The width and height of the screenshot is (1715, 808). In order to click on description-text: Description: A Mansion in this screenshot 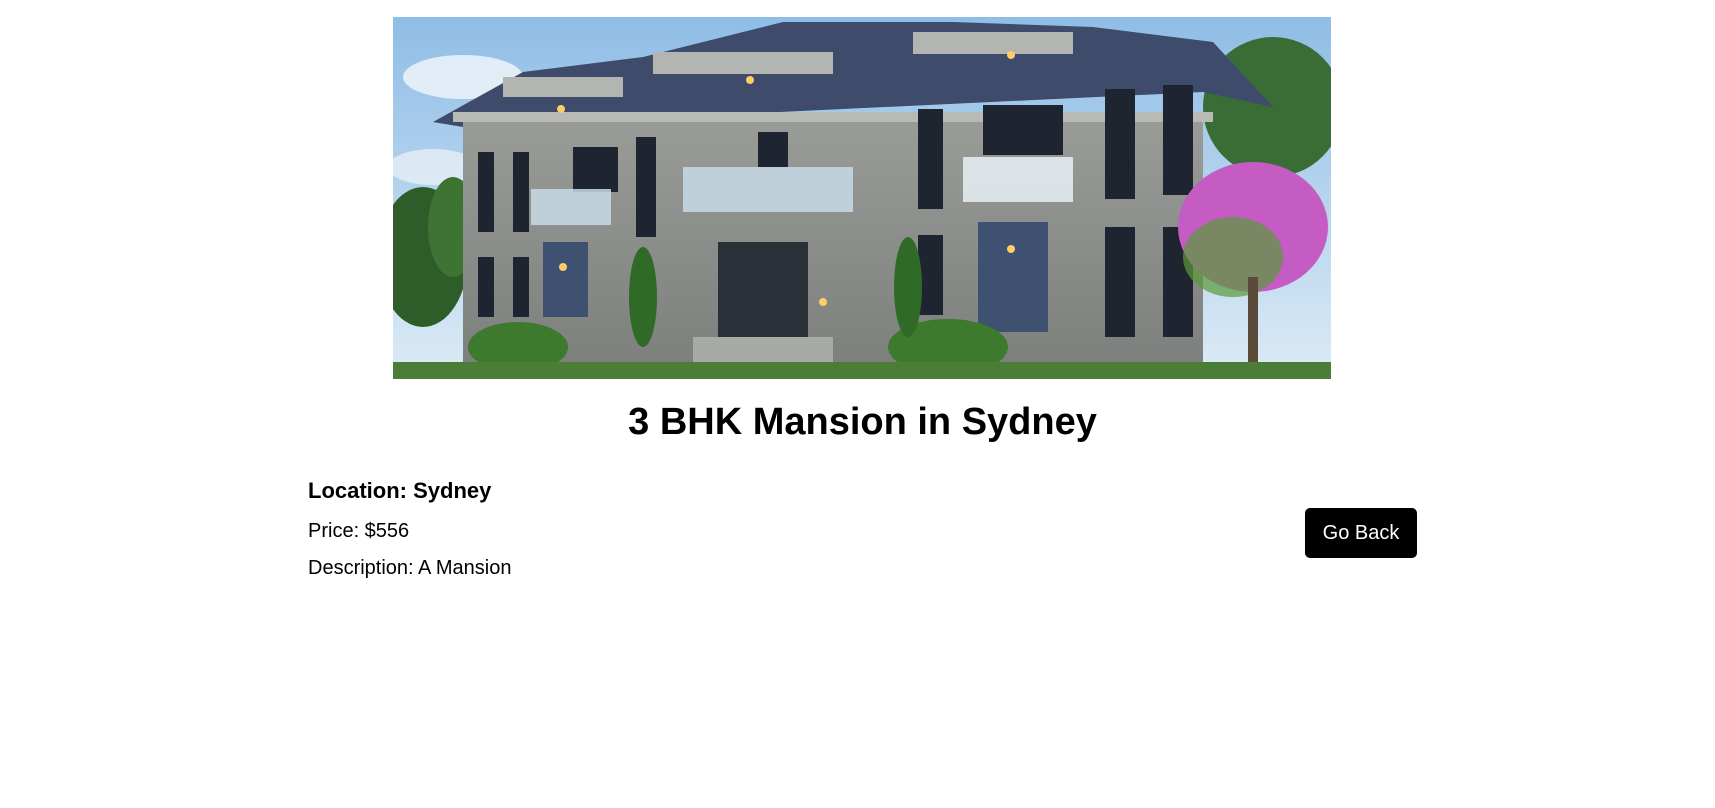, I will do `click(410, 568)`.